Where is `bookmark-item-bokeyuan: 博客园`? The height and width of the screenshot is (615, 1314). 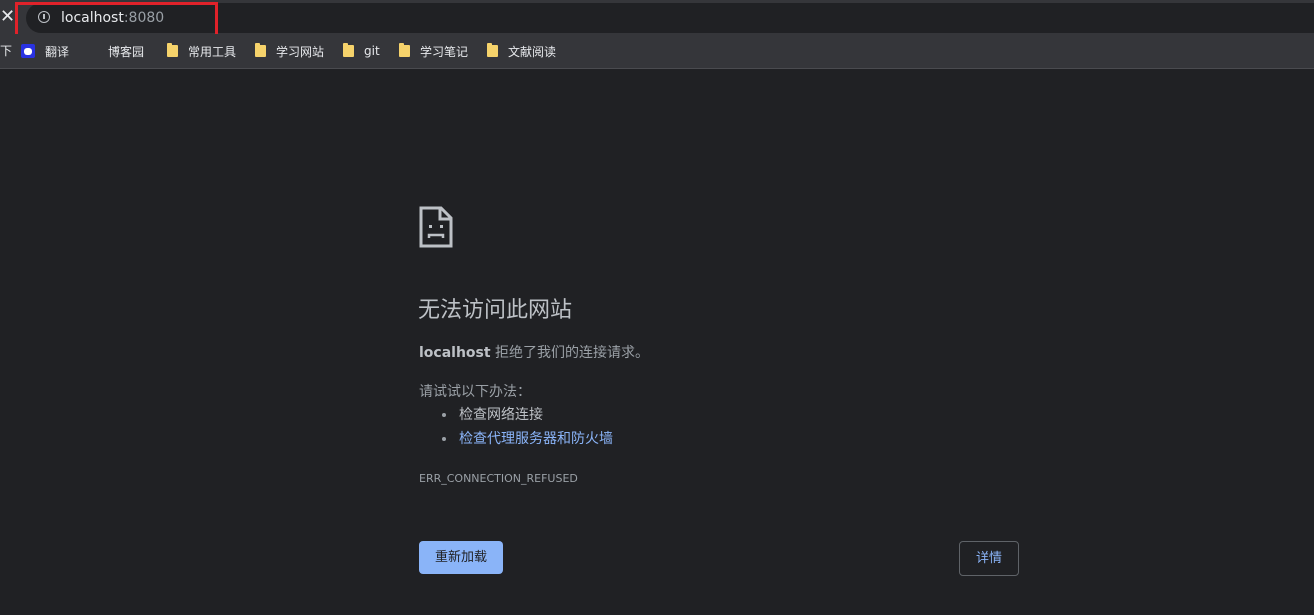
bookmark-item-bokeyuan: 博客园 is located at coordinates (115, 51).